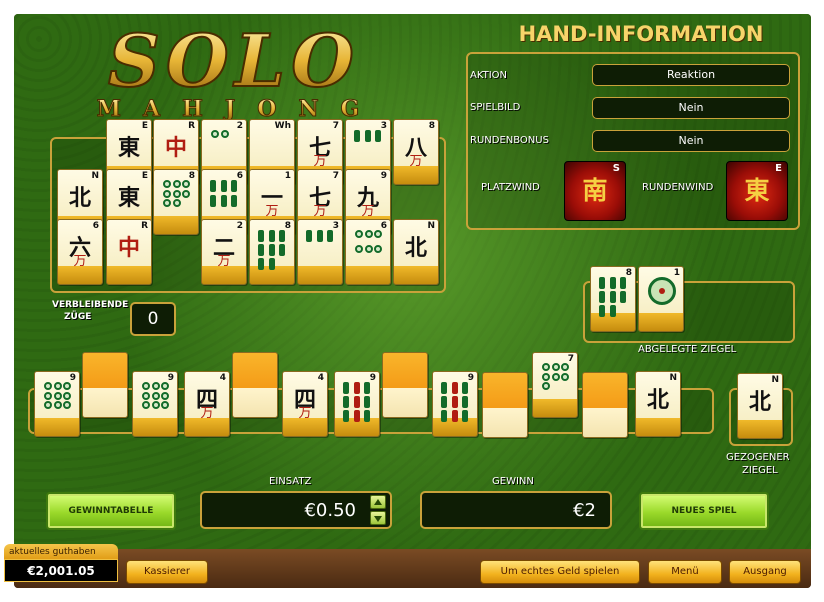 This screenshot has height=602, width=824. I want to click on tile-corner-label: Wh, so click(282, 126).